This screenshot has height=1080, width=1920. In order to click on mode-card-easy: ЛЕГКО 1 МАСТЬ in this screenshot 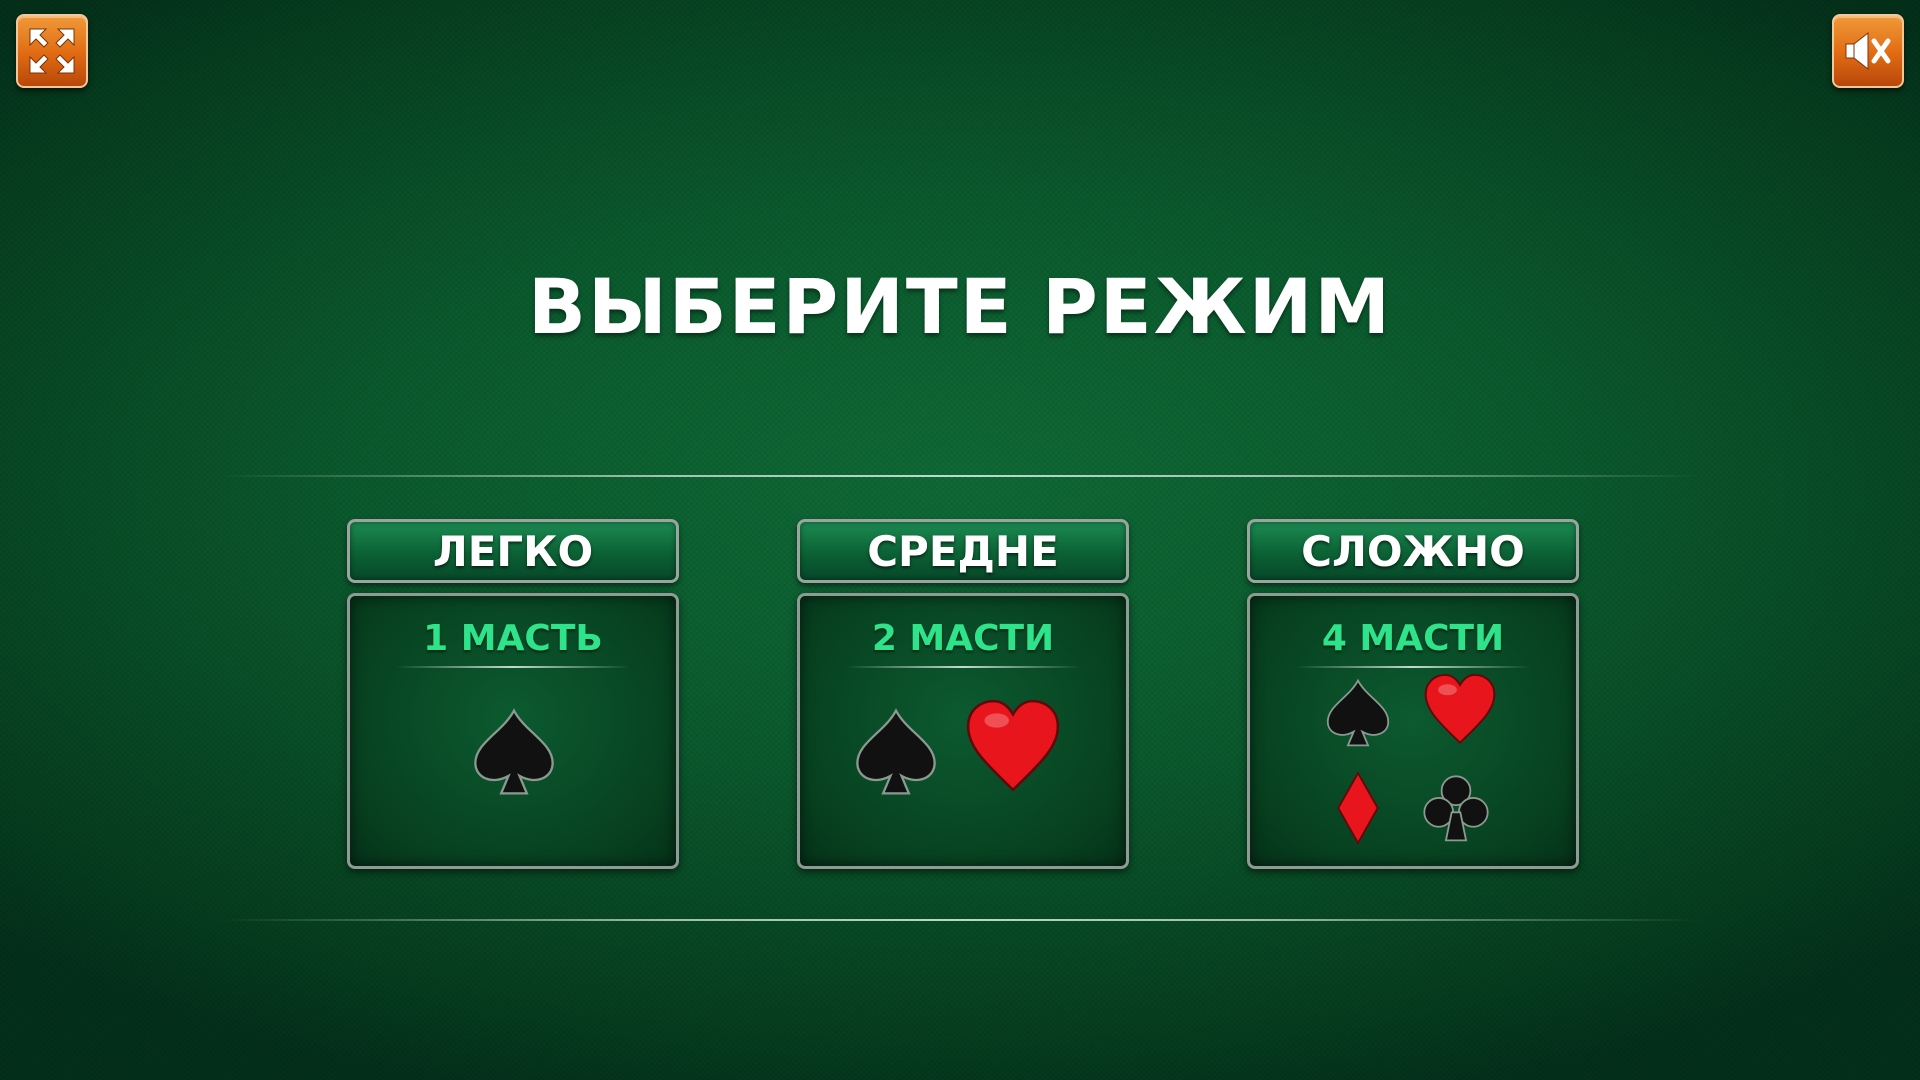, I will do `click(513, 694)`.